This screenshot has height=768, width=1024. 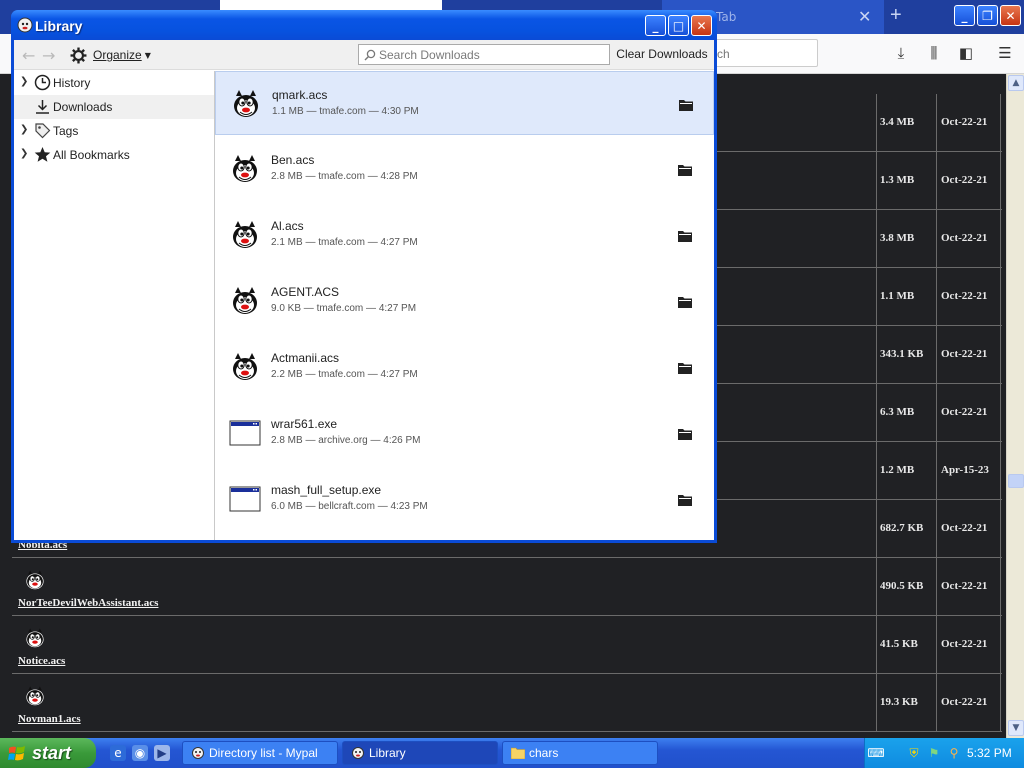 I want to click on sidebar-item-downloads: Downloads, so click(x=114, y=107).